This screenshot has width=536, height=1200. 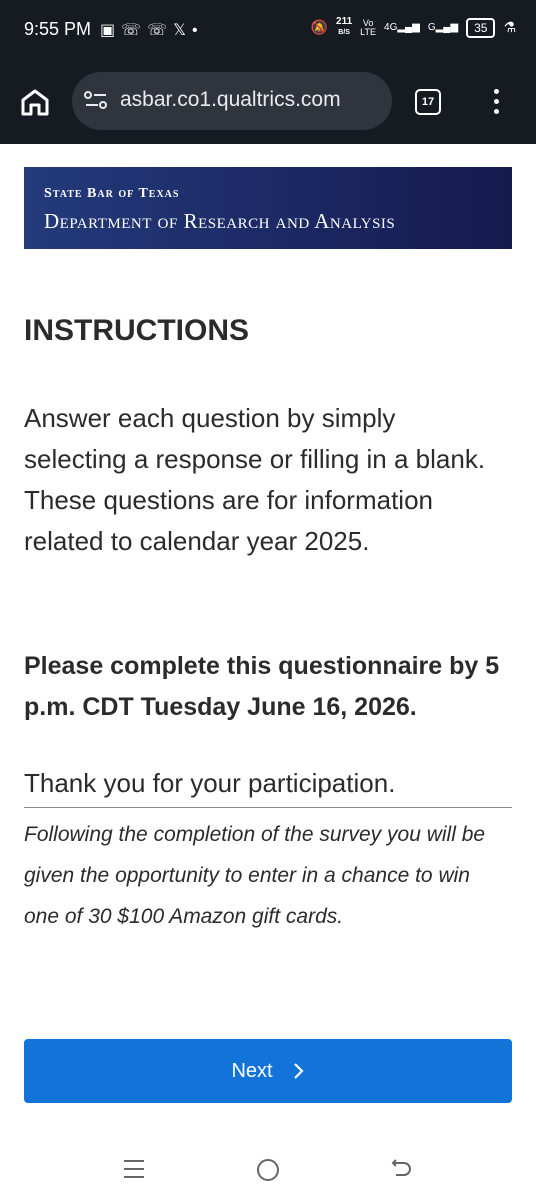 I want to click on banner-department: Department of Research and Analysis, so click(x=220, y=221).